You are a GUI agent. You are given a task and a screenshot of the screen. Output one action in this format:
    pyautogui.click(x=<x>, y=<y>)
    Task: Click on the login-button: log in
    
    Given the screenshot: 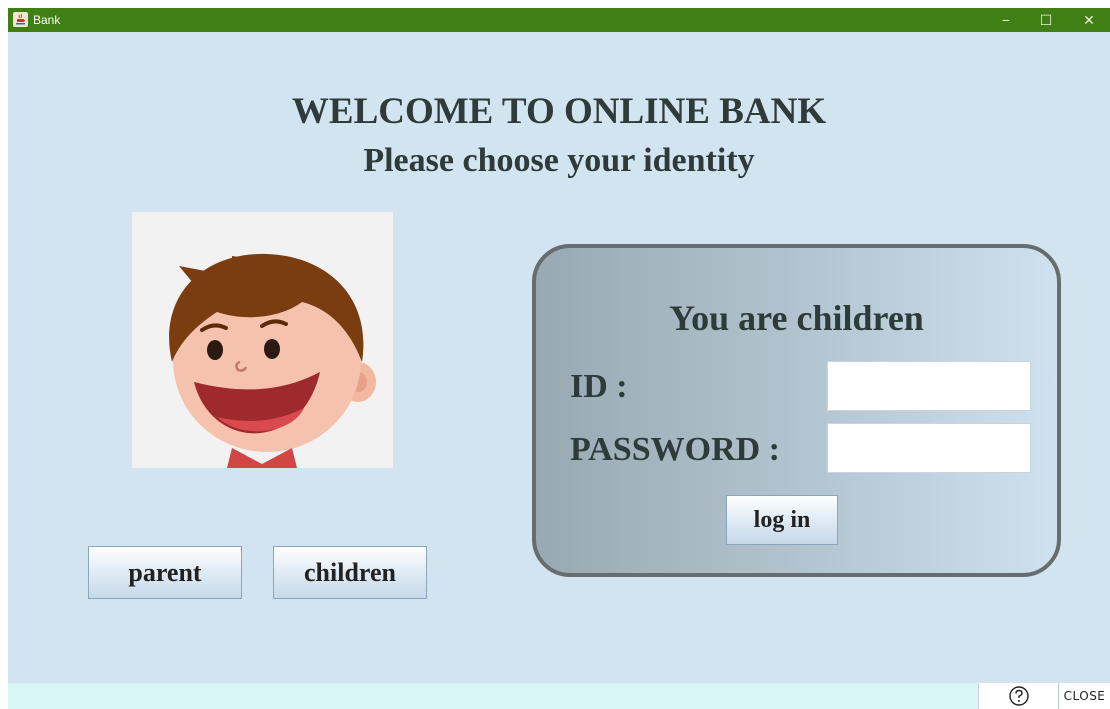 What is the action you would take?
    pyautogui.click(x=782, y=520)
    